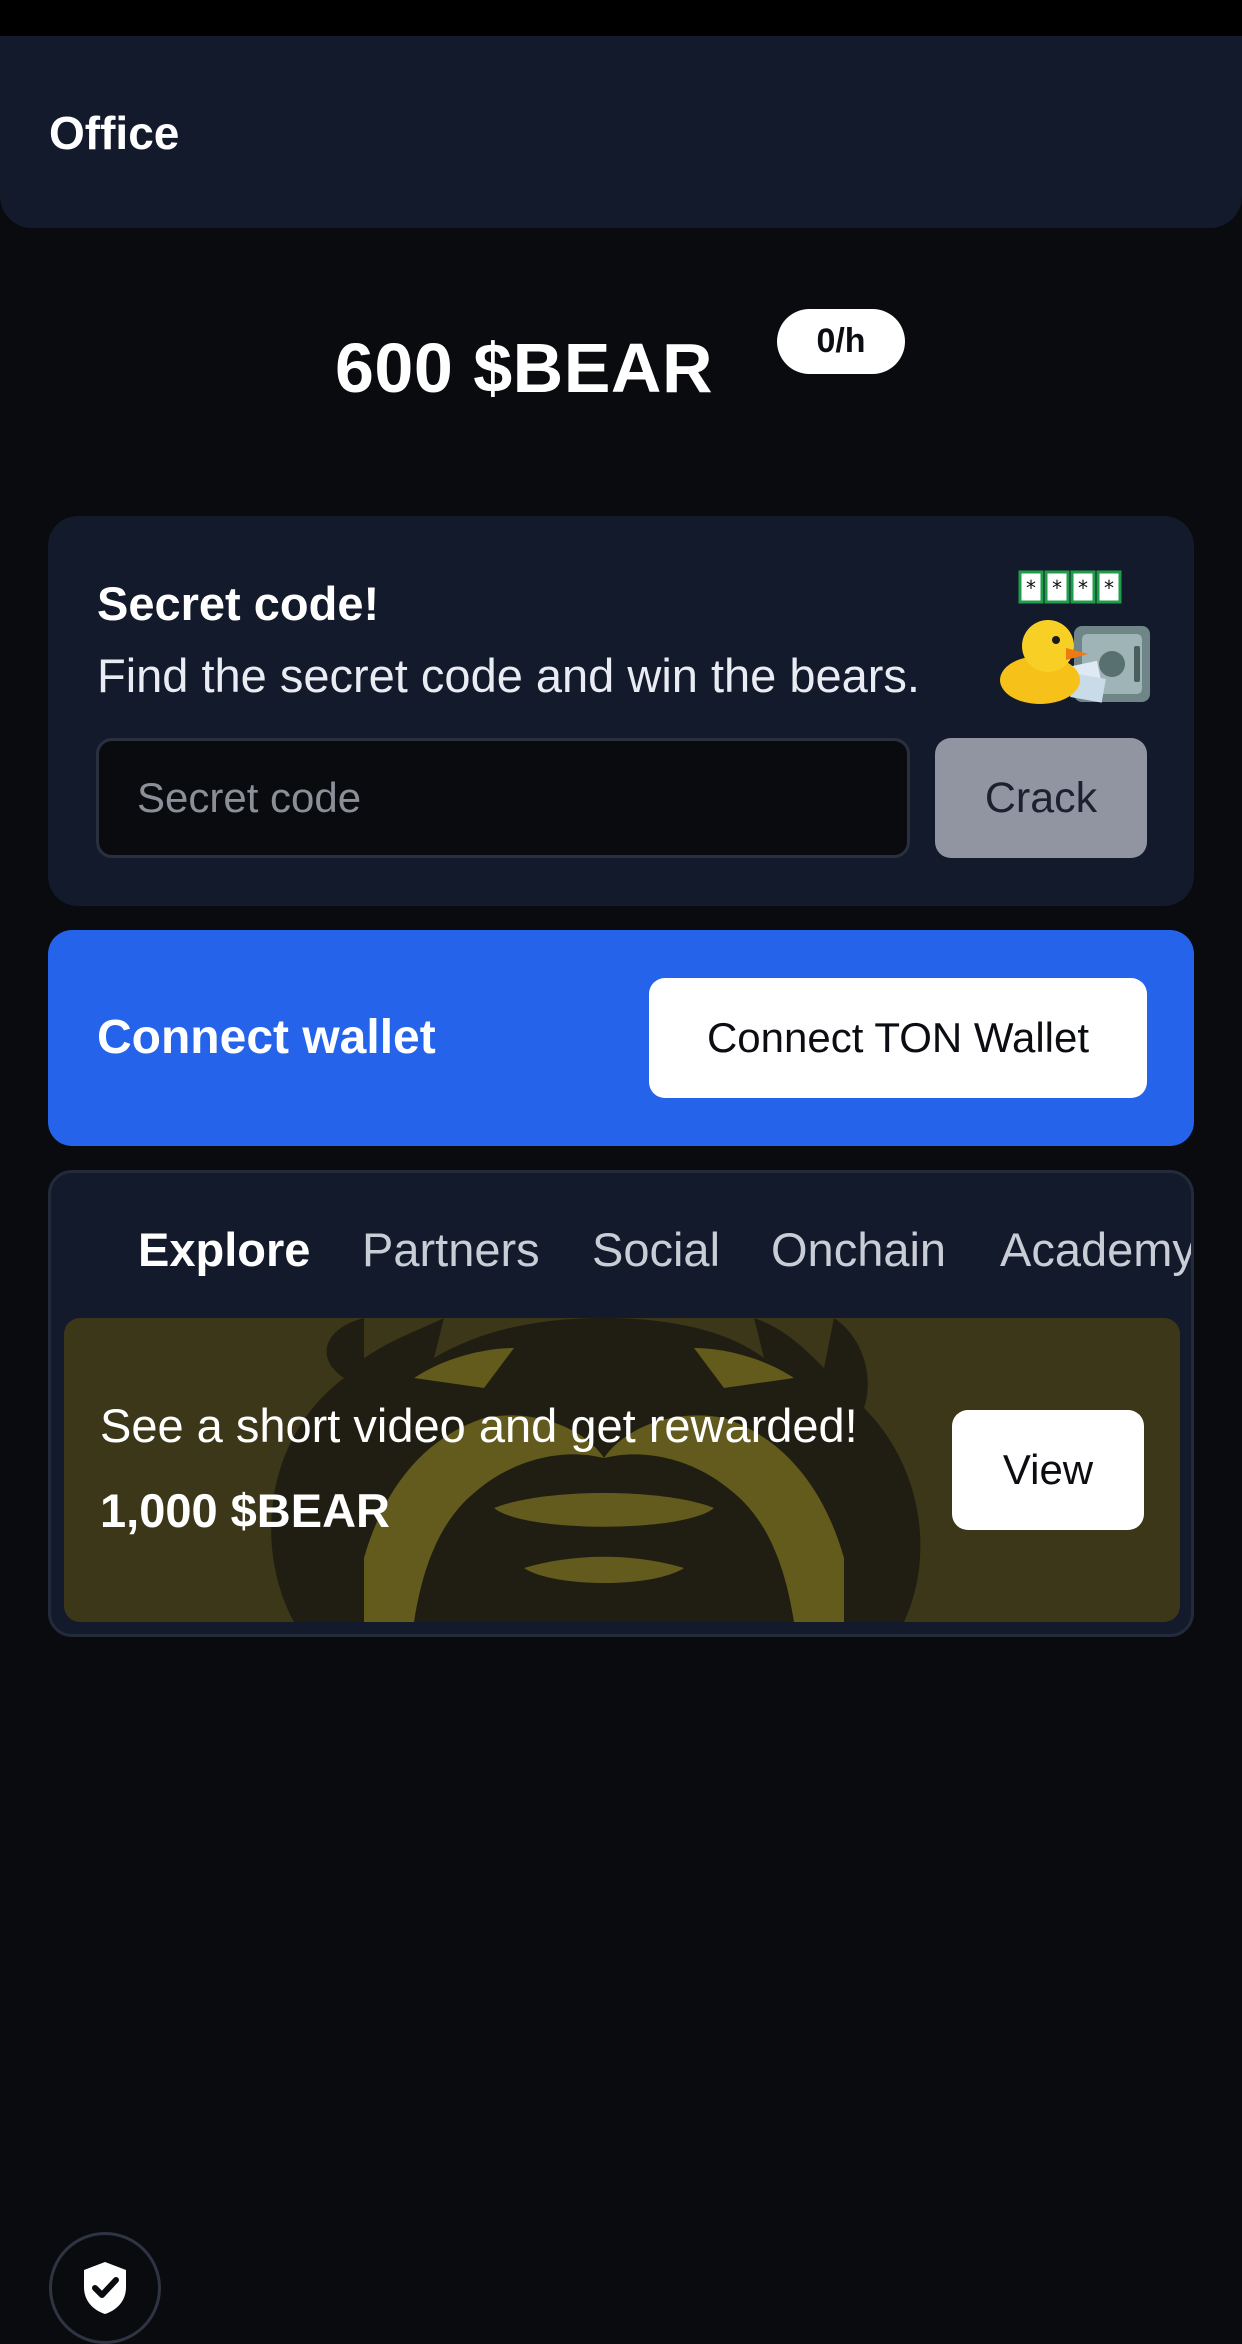 The height and width of the screenshot is (2344, 1242). Describe the element at coordinates (503, 798) in the screenshot. I see `secret-code-input` at that location.